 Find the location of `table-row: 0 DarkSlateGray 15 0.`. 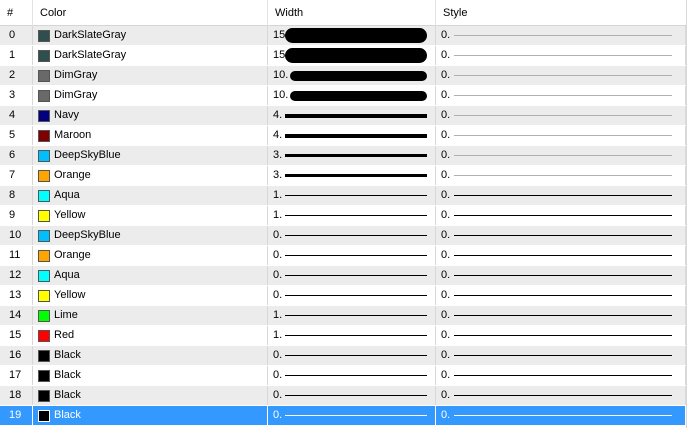

table-row: 0 DarkSlateGray 15 0. is located at coordinates (343, 36).